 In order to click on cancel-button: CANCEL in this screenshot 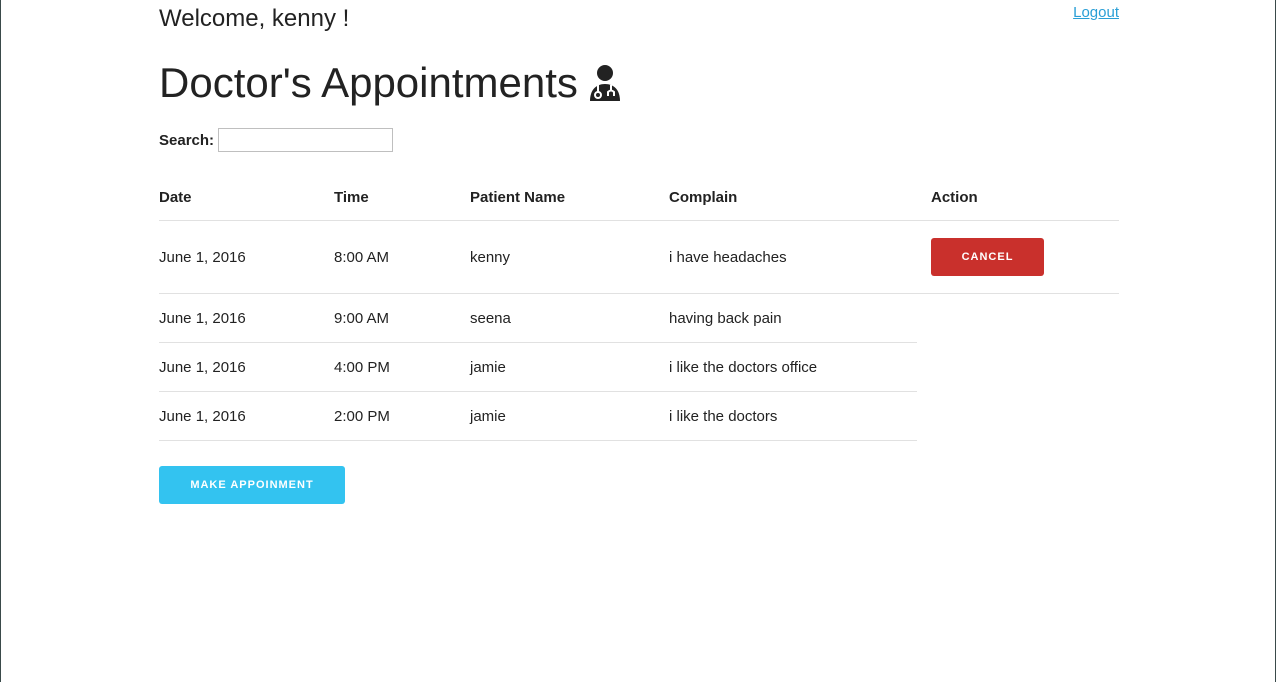, I will do `click(987, 257)`.